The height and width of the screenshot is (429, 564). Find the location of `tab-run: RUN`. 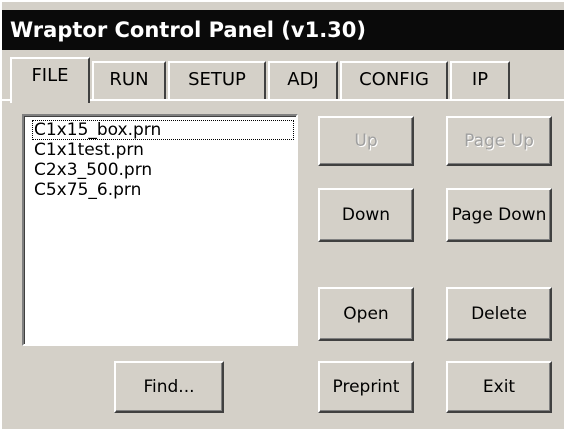

tab-run: RUN is located at coordinates (129, 80).